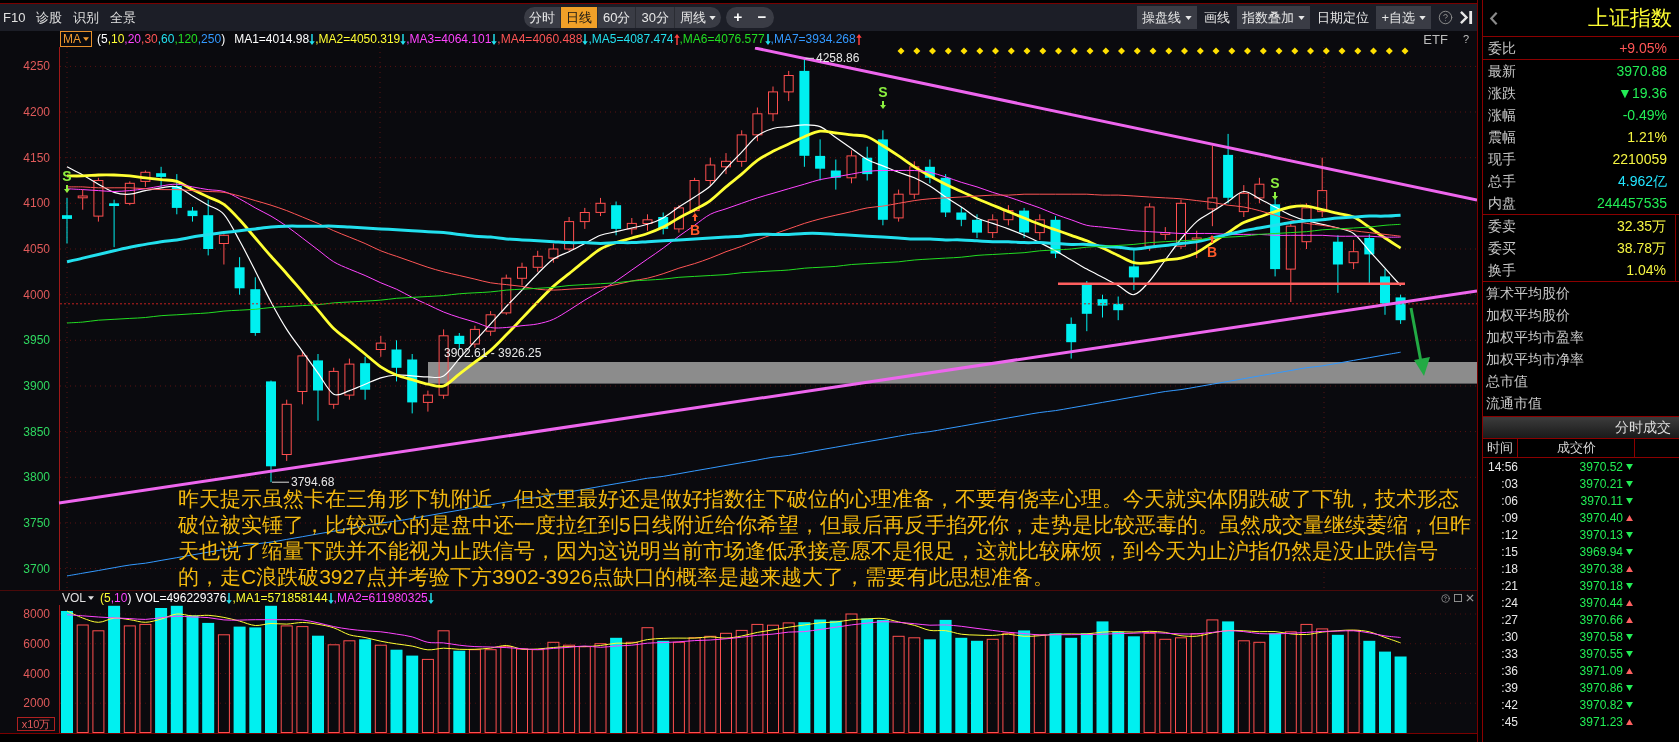  I want to click on arrow-up-icon, so click(1212, 239).